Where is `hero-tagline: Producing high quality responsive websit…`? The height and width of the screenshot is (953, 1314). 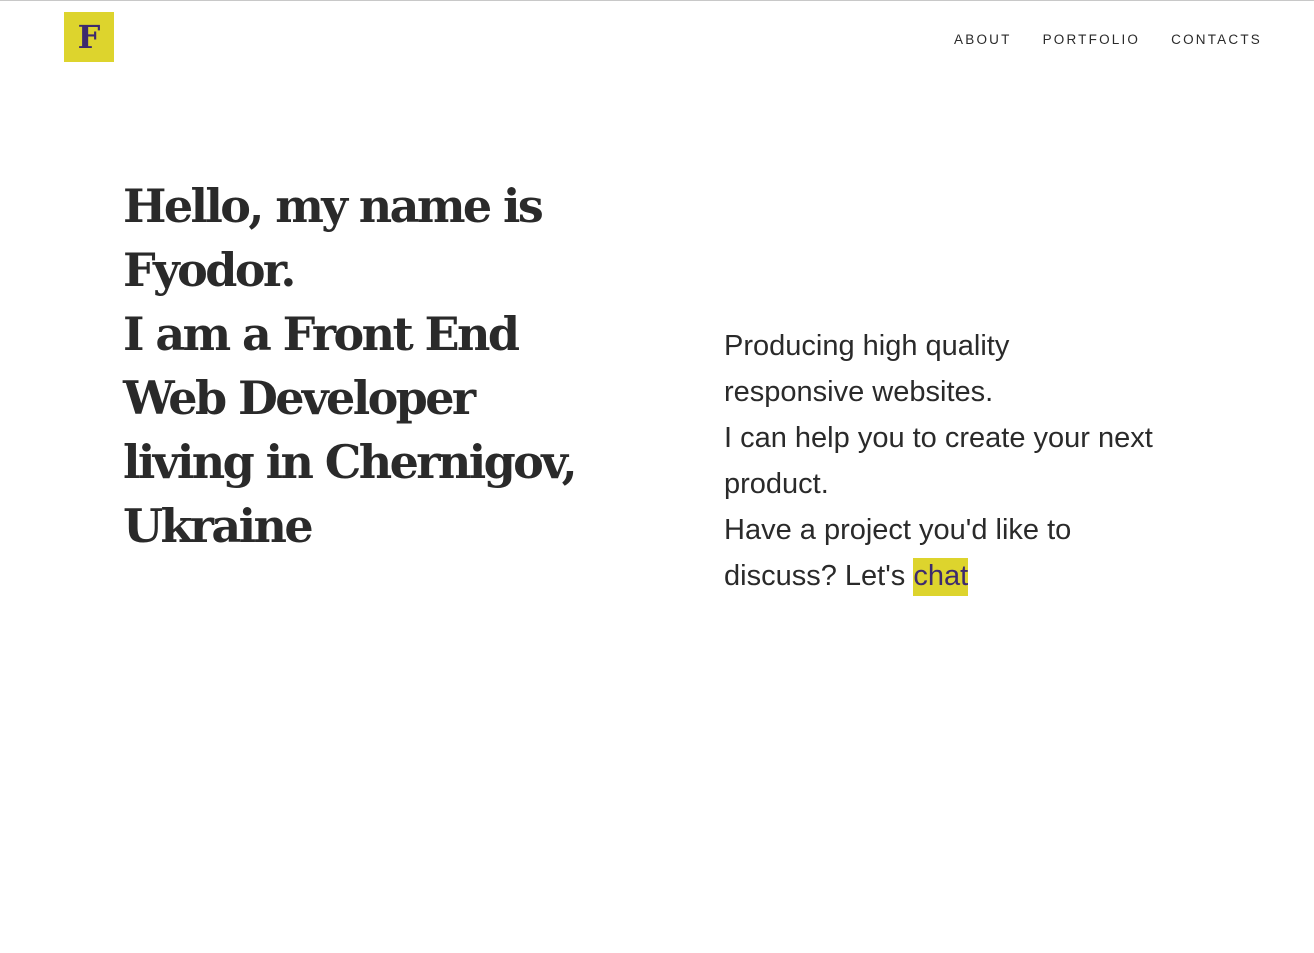 hero-tagline: Producing high quality responsive websit… is located at coordinates (974, 461).